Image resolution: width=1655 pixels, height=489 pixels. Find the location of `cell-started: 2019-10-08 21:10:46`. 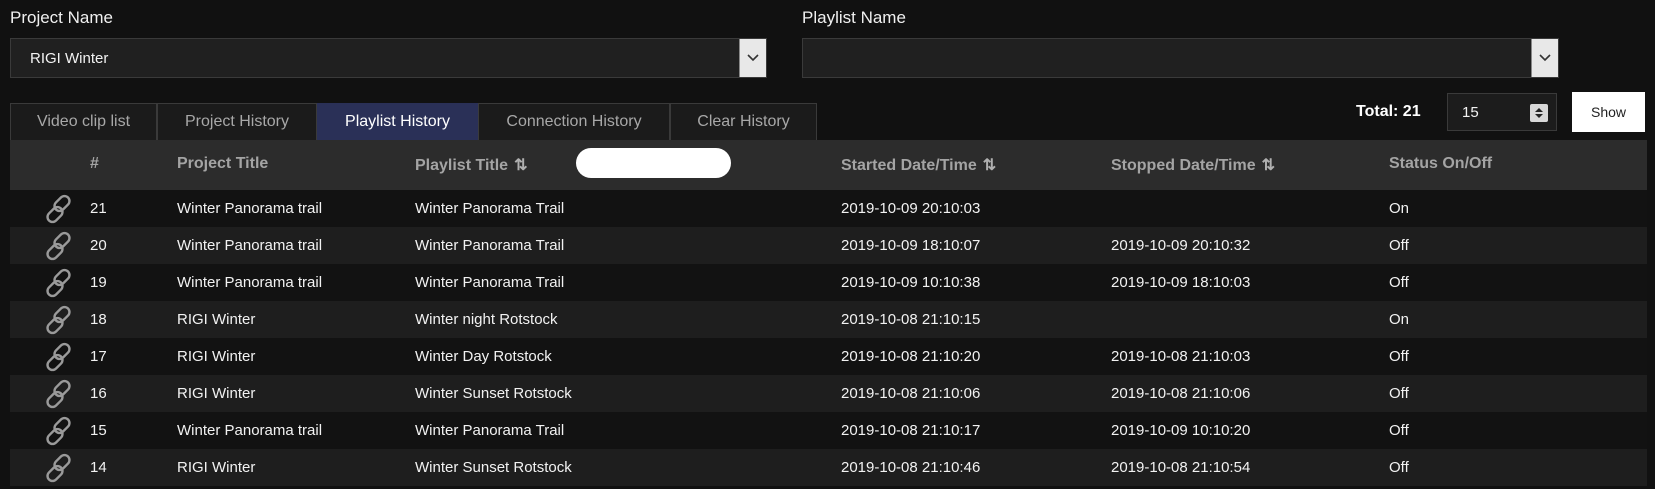

cell-started: 2019-10-08 21:10:46 is located at coordinates (911, 467).